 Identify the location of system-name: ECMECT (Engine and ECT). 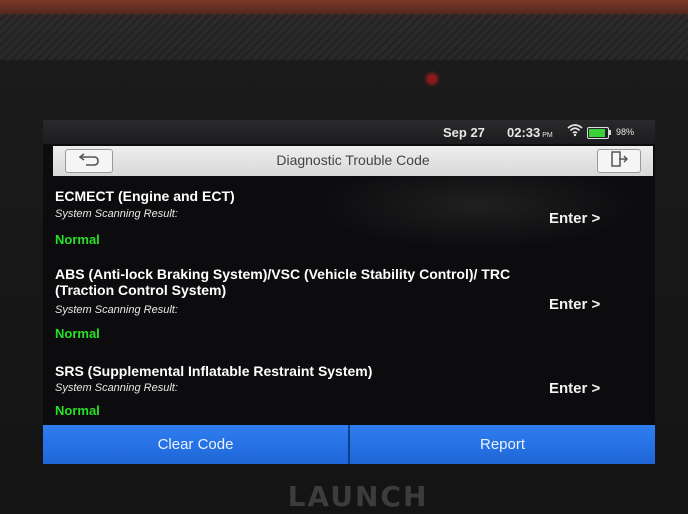
(145, 196).